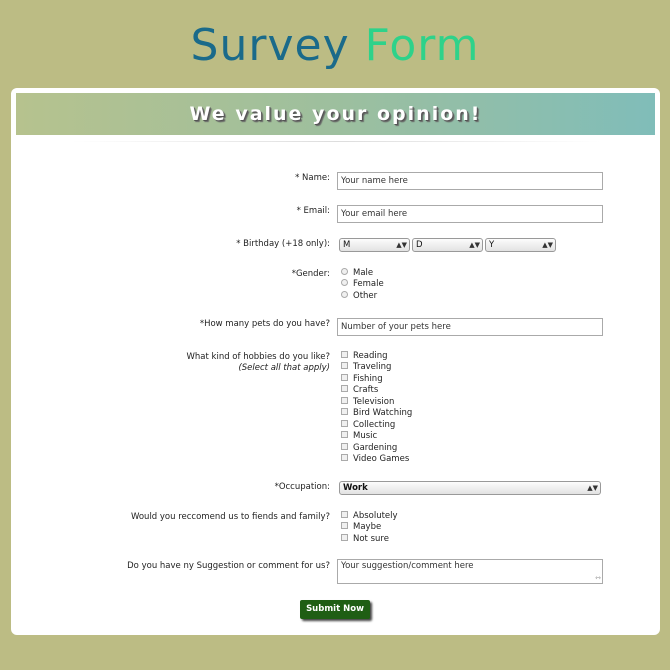 The image size is (670, 670). I want to click on email-label: * Email:, so click(313, 211).